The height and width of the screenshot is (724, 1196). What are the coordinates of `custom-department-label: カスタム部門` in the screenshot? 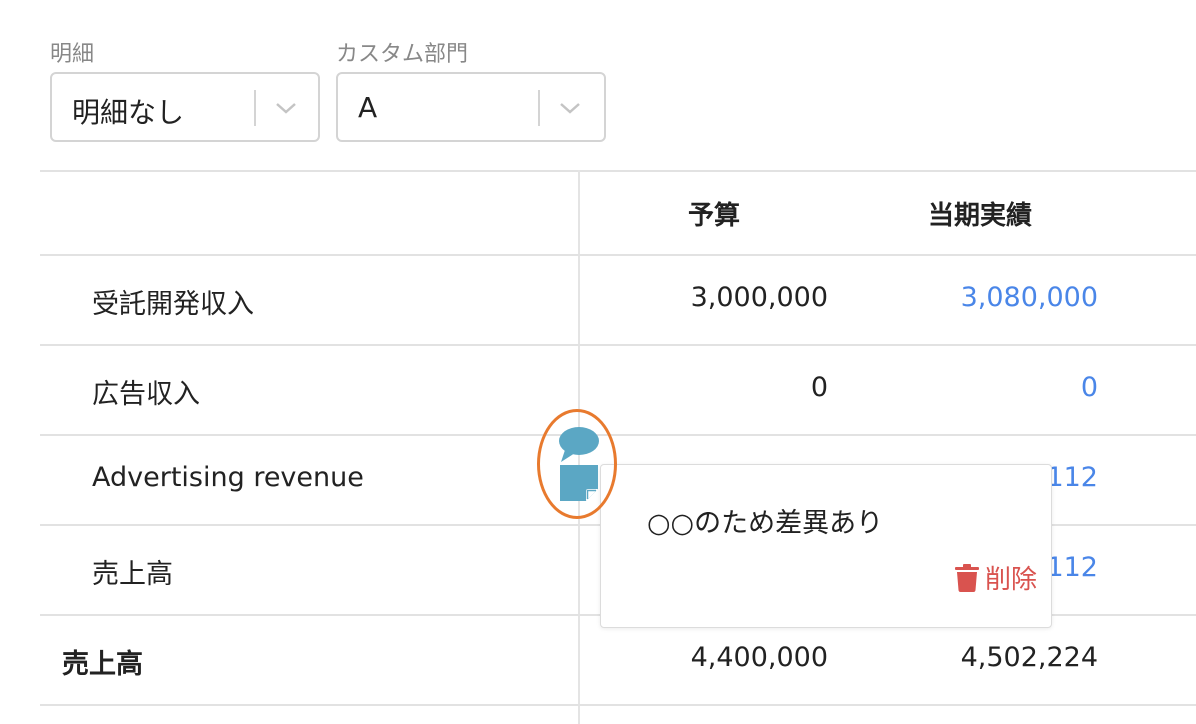 It's located at (402, 54).